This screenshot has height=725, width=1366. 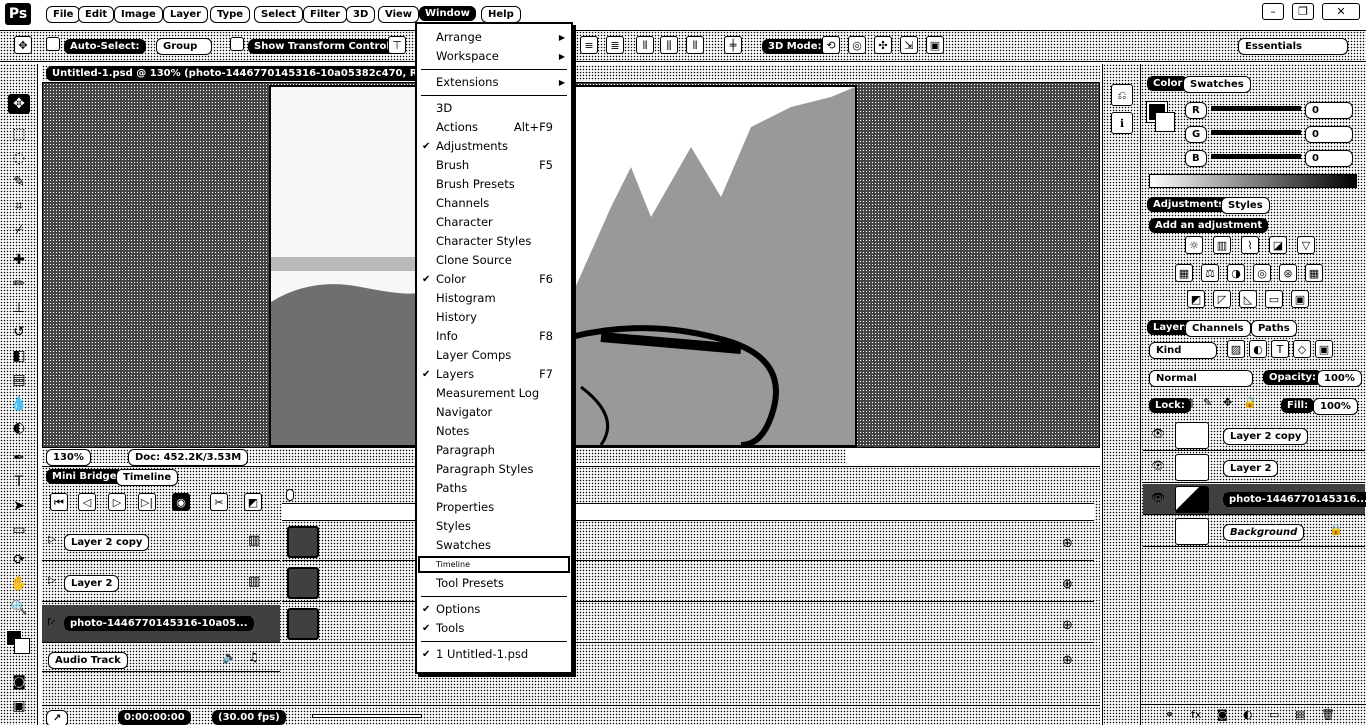 What do you see at coordinates (494, 412) in the screenshot?
I see `window-menu-item-navigator: Navigator` at bounding box center [494, 412].